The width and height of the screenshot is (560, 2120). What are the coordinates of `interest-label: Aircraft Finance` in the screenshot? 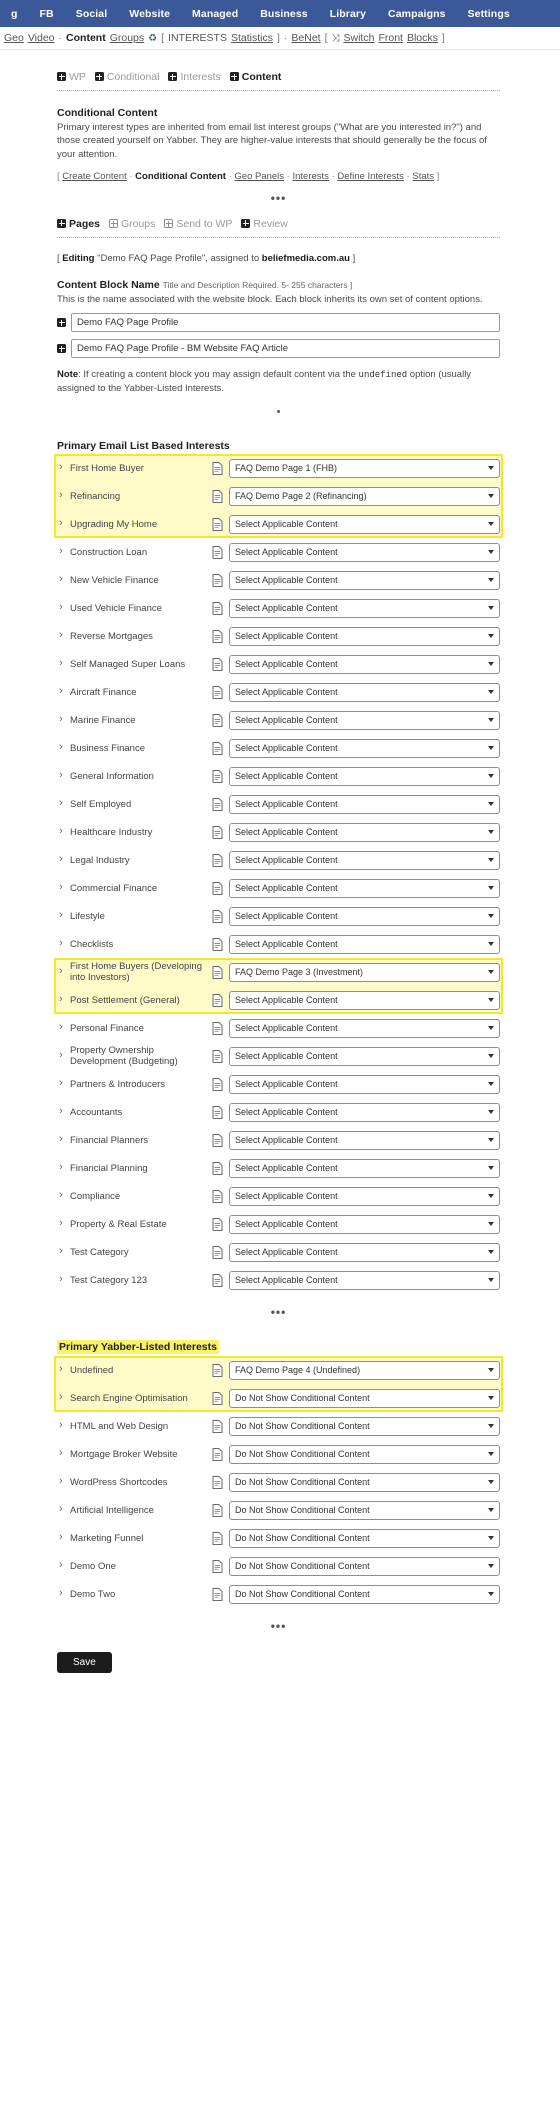 It's located at (134, 692).